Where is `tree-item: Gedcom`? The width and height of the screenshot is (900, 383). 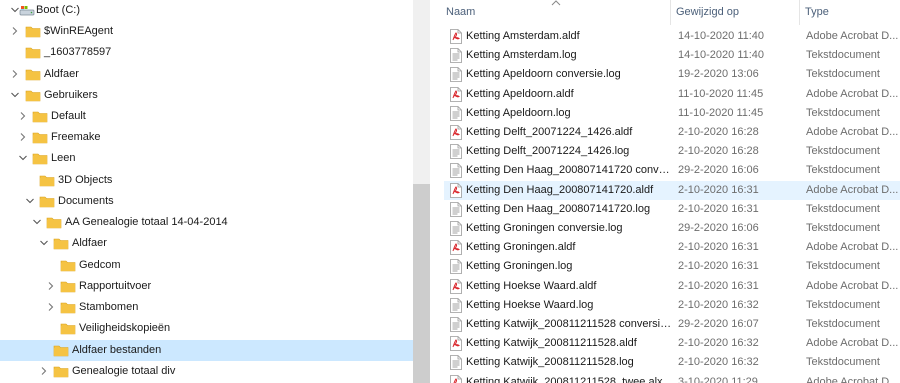 tree-item: Gedcom is located at coordinates (206, 265).